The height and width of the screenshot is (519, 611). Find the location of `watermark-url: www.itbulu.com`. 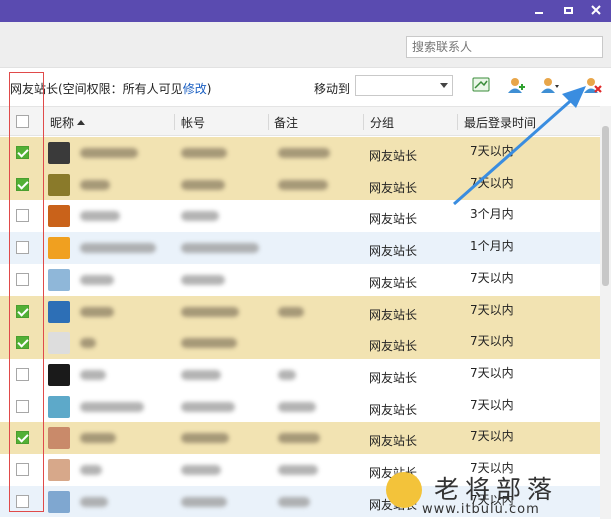

watermark-url: www.itbulu.com is located at coordinates (481, 509).